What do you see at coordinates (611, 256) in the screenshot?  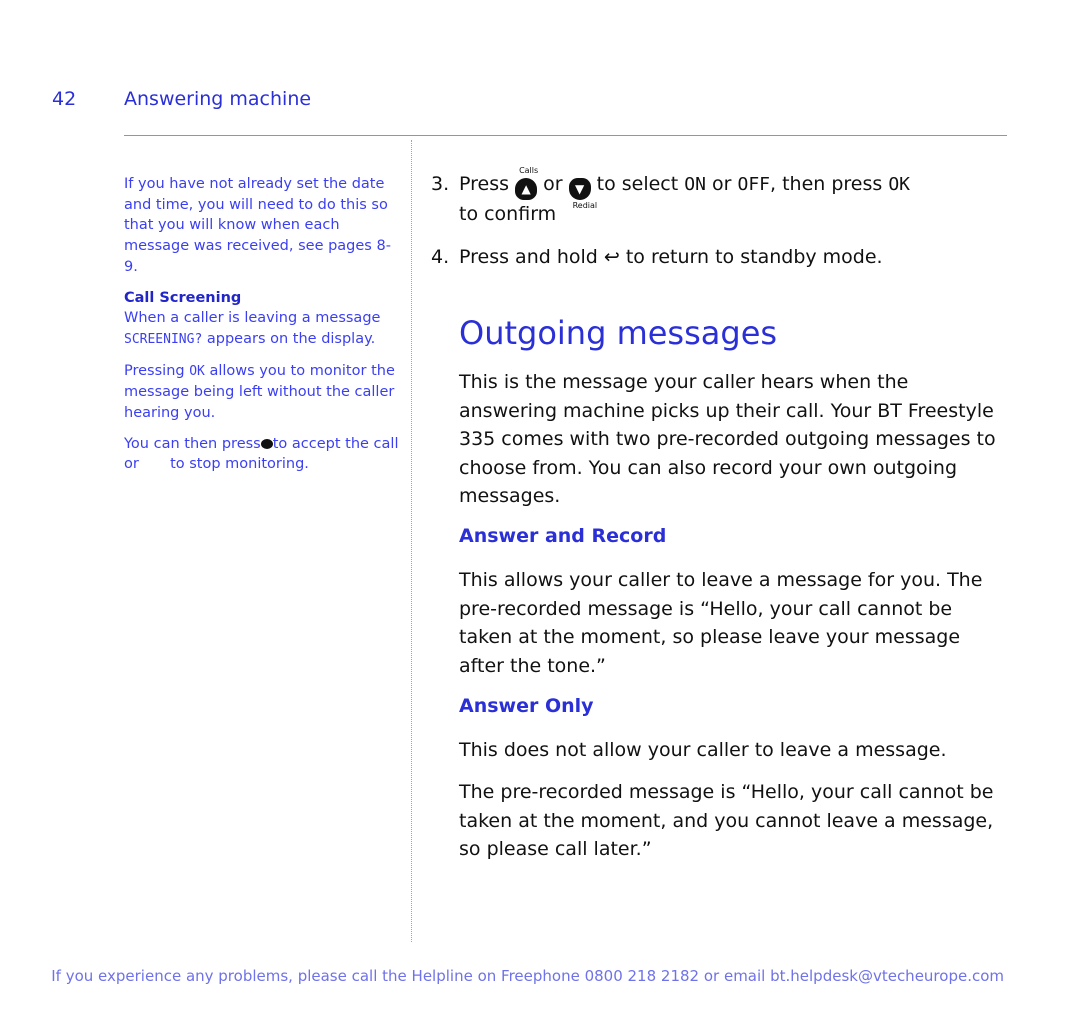 I see `back-key-icon: ↩` at bounding box center [611, 256].